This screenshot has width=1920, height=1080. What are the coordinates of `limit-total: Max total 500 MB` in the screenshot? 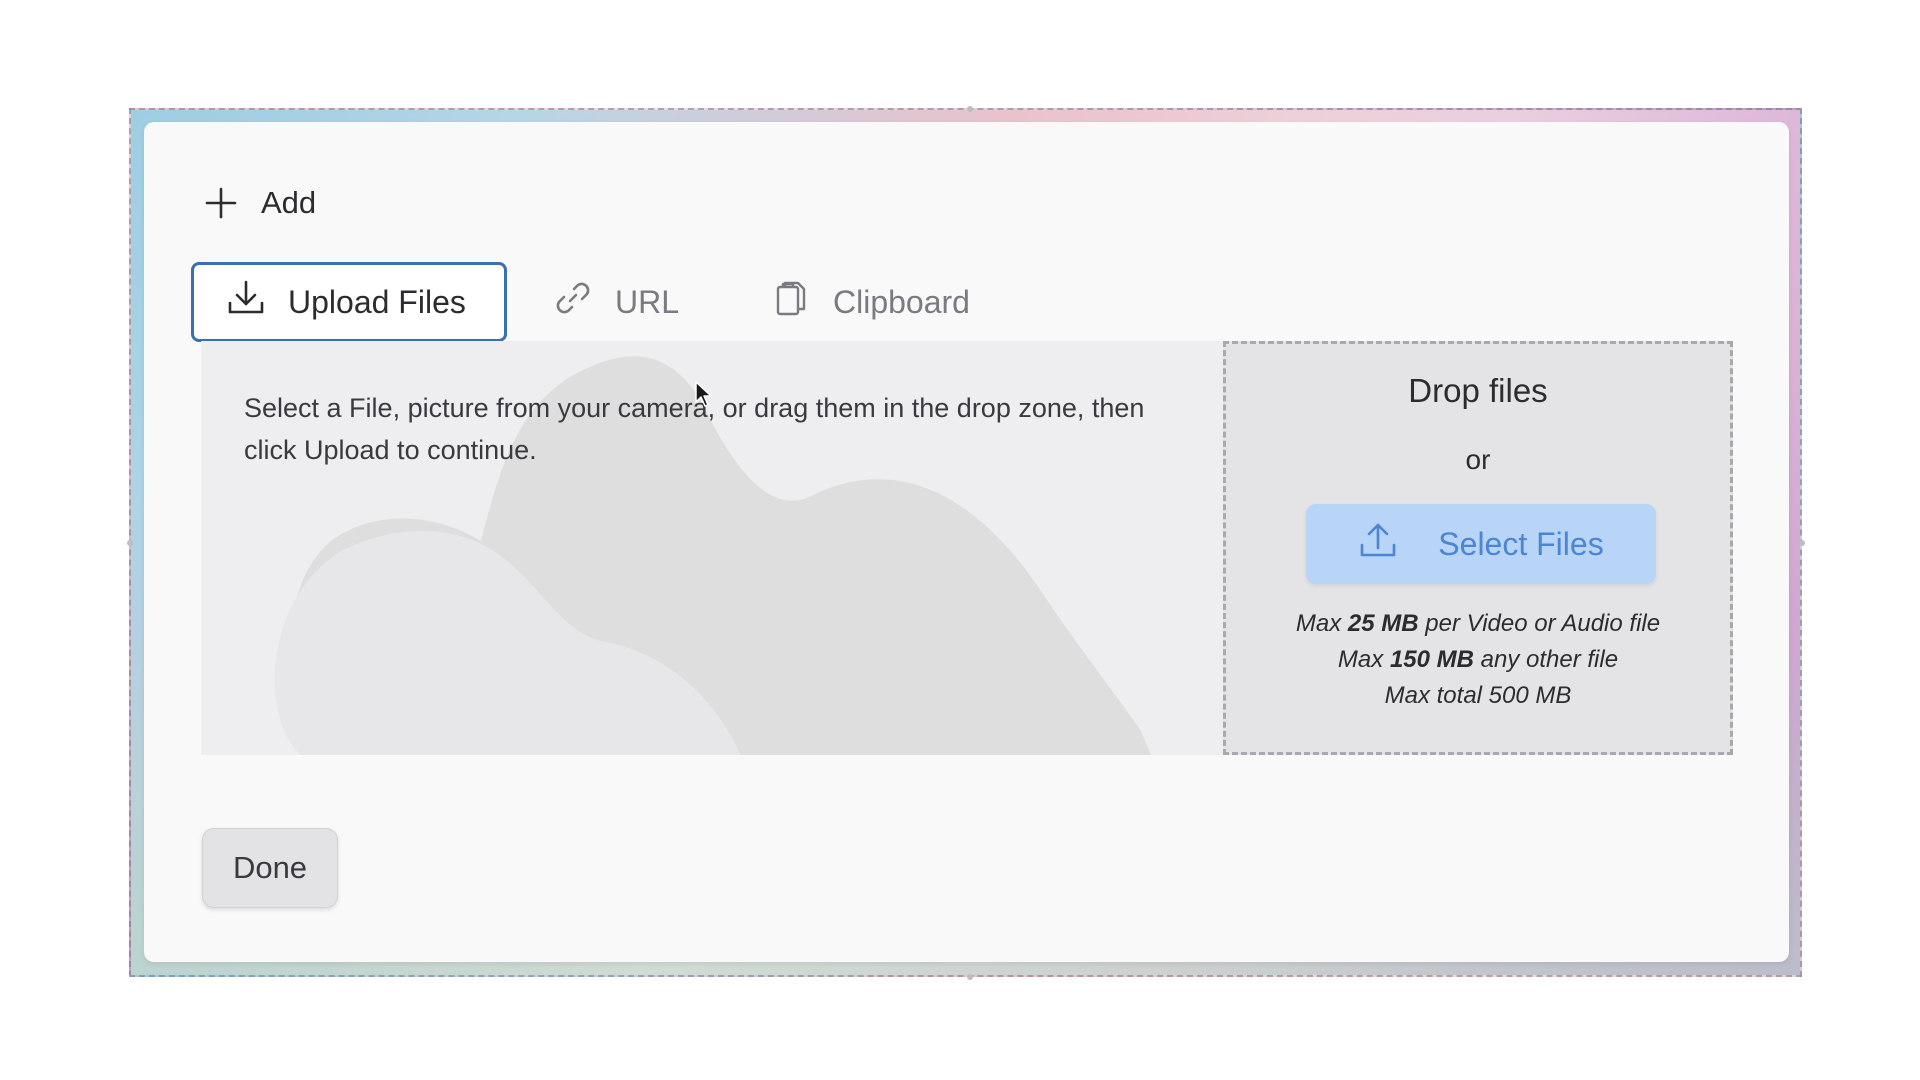 It's located at (1478, 695).